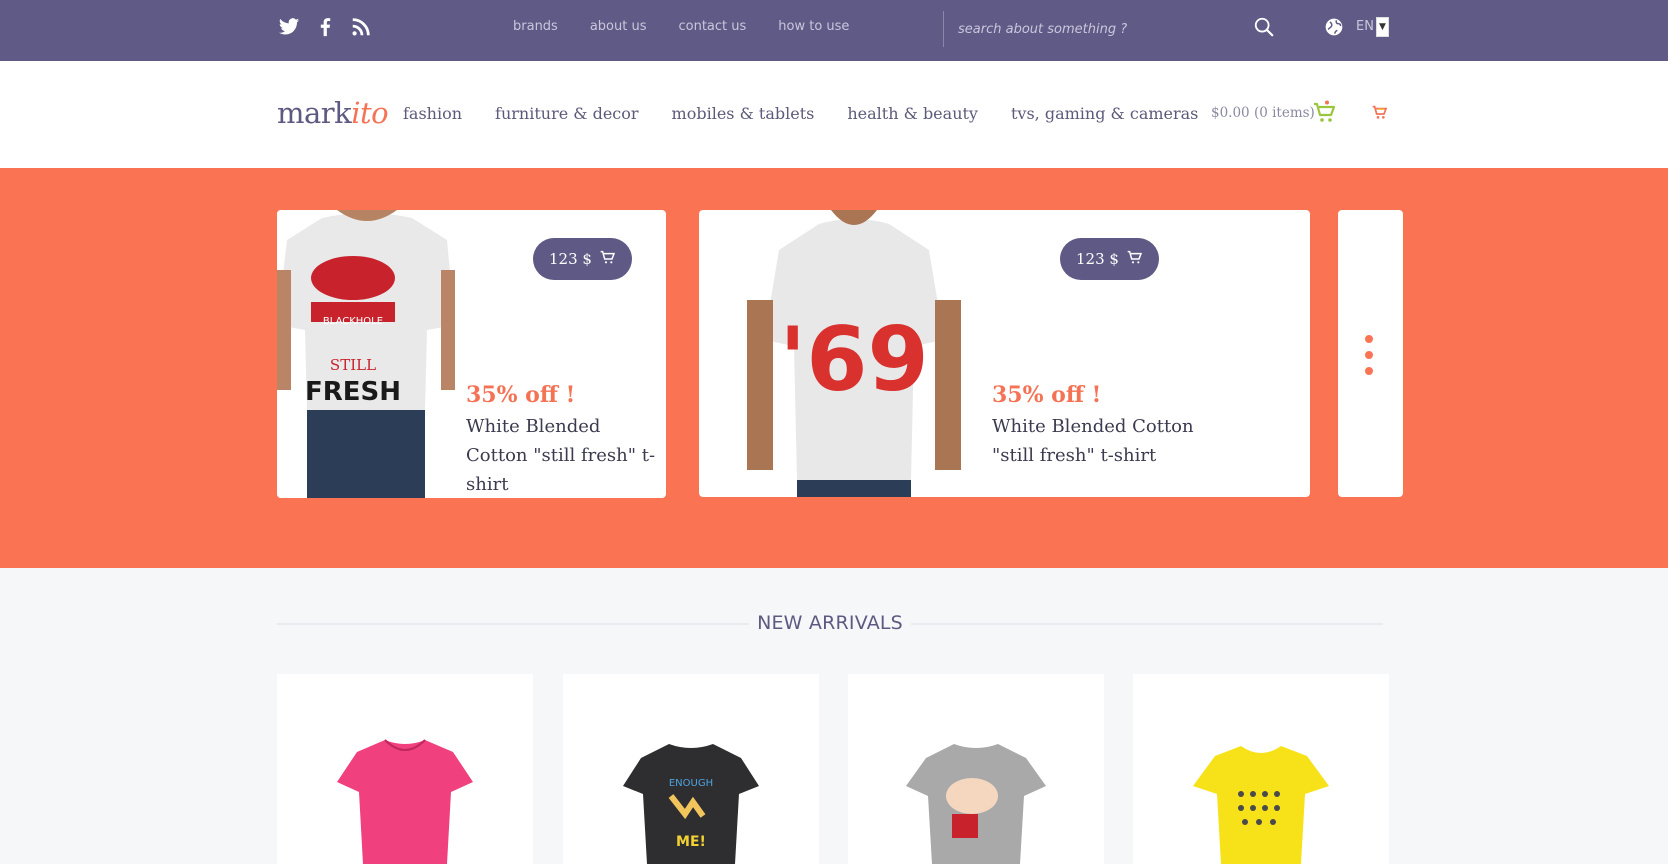 The image size is (1668, 864). Describe the element at coordinates (1098, 29) in the screenshot. I see `search-input` at that location.